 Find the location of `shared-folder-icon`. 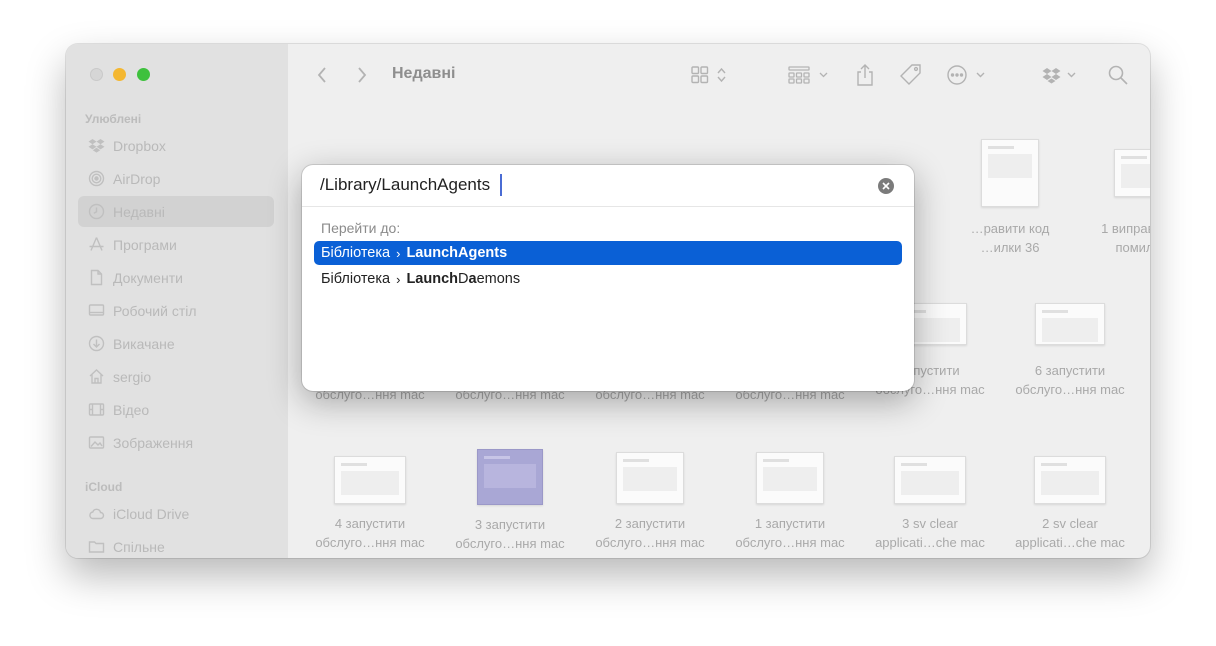

shared-folder-icon is located at coordinates (96, 546).